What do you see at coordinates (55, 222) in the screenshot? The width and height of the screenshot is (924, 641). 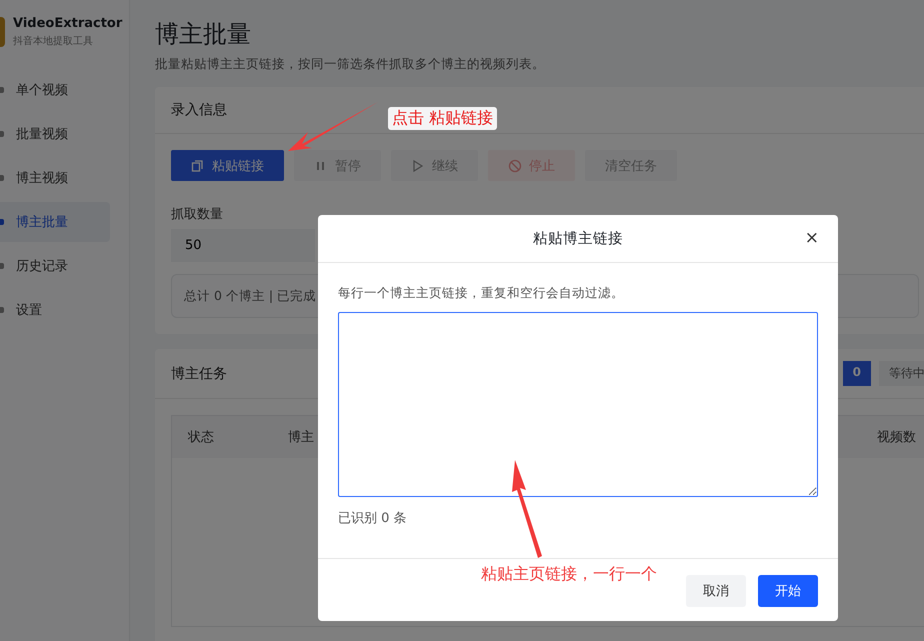 I see `sidebar-item: 博主批量` at bounding box center [55, 222].